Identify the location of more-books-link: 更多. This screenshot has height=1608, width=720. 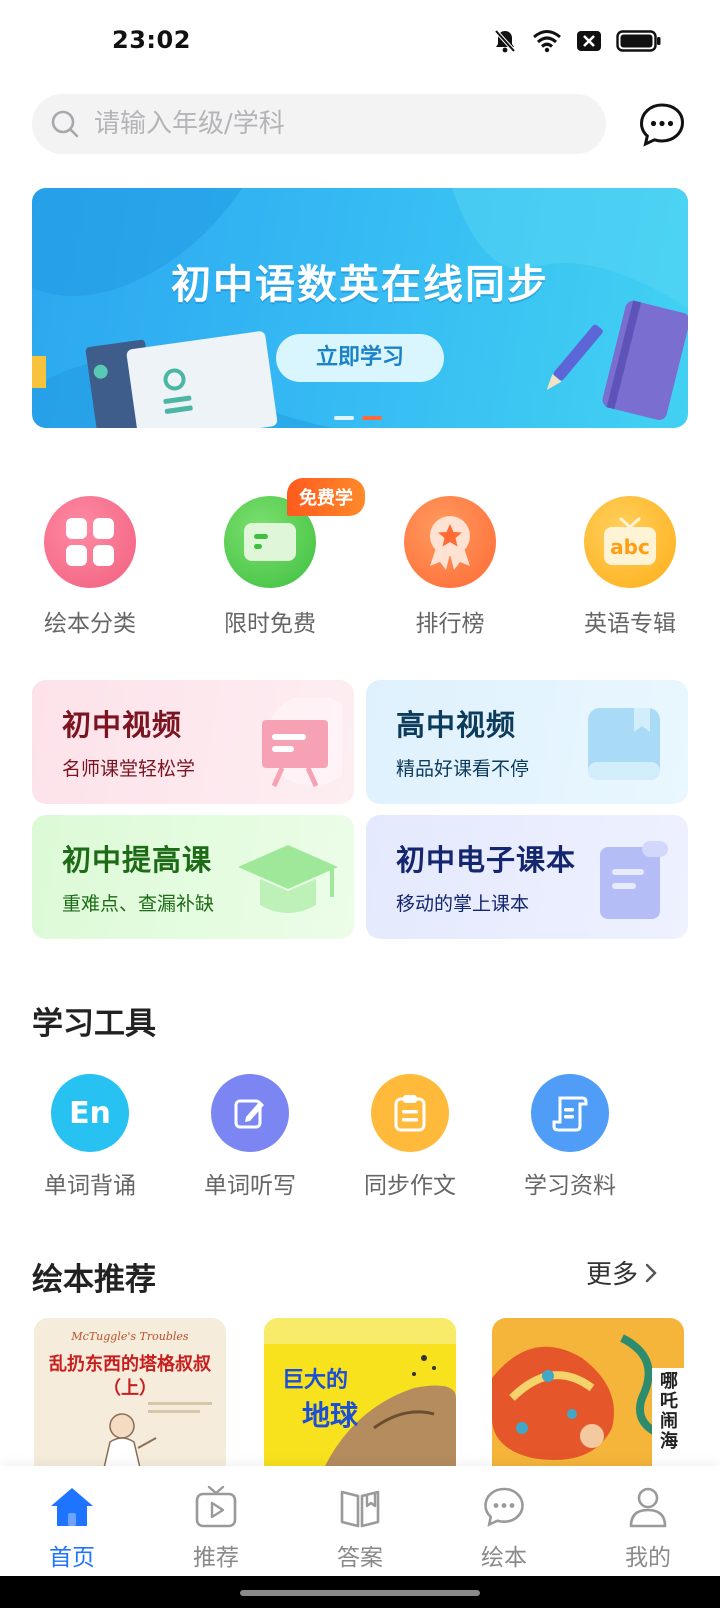
(622, 1272).